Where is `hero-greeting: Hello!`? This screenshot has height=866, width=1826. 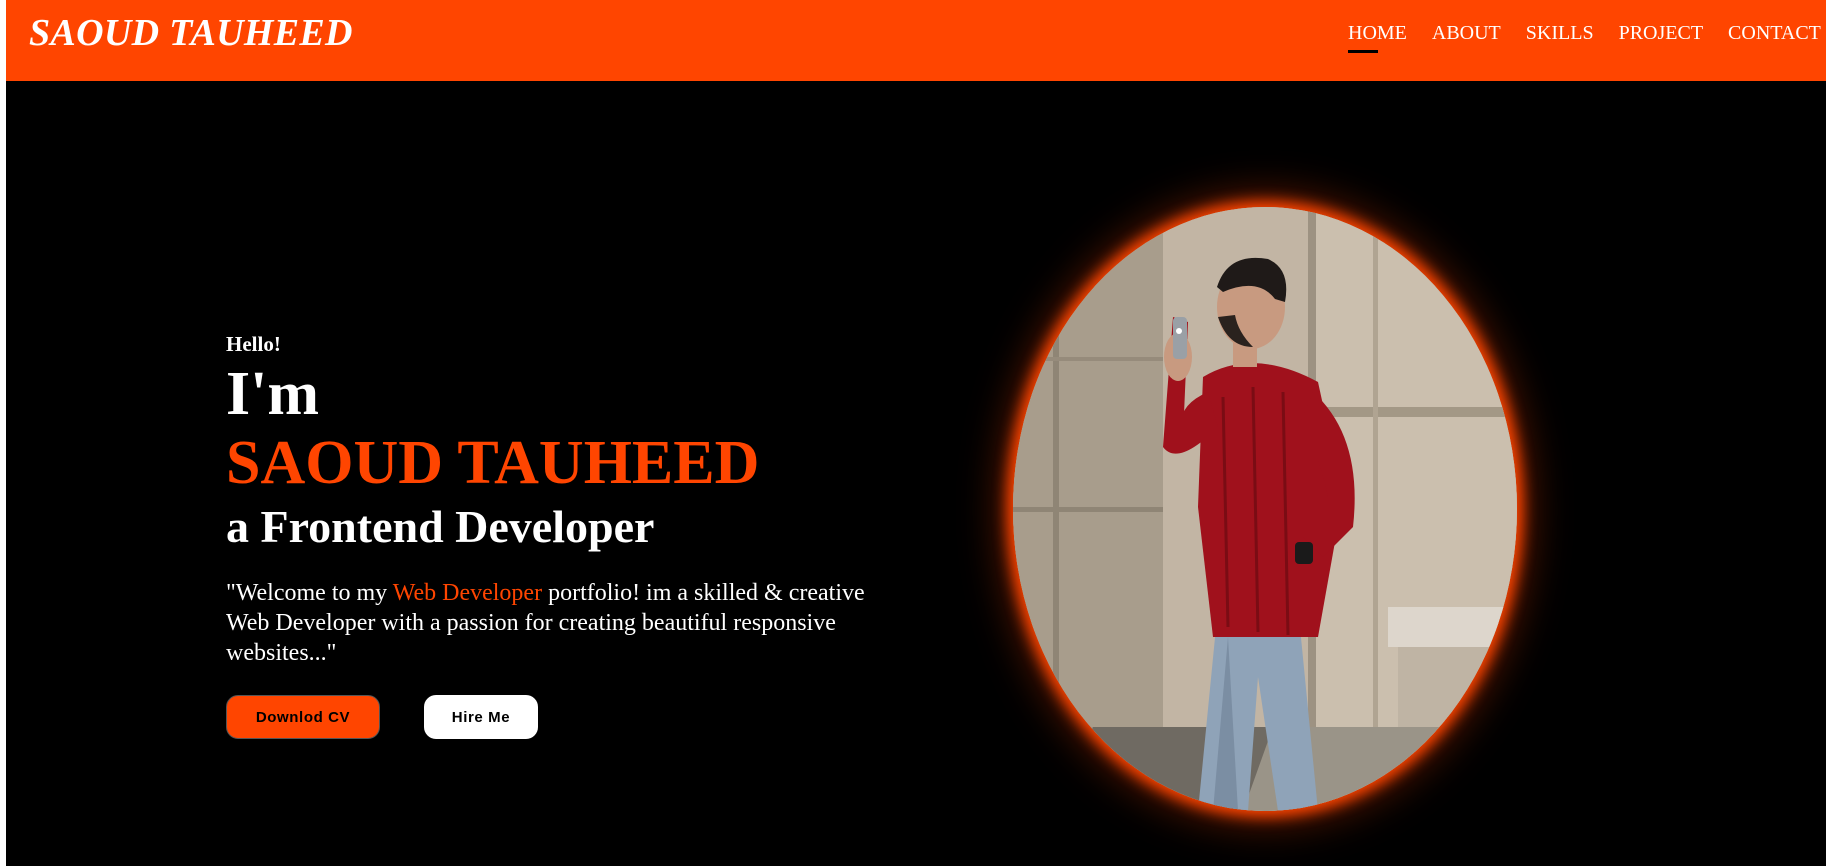 hero-greeting: Hello! is located at coordinates (253, 344).